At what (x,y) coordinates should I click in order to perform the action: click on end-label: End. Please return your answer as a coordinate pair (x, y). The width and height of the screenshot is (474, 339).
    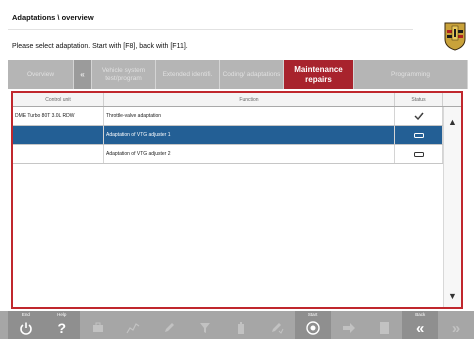
    Looking at the image, I should click on (25, 314).